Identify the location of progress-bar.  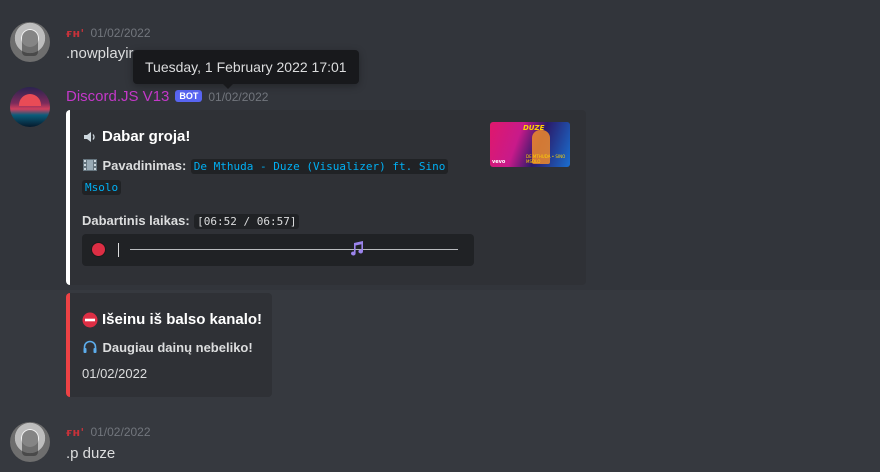
(278, 250).